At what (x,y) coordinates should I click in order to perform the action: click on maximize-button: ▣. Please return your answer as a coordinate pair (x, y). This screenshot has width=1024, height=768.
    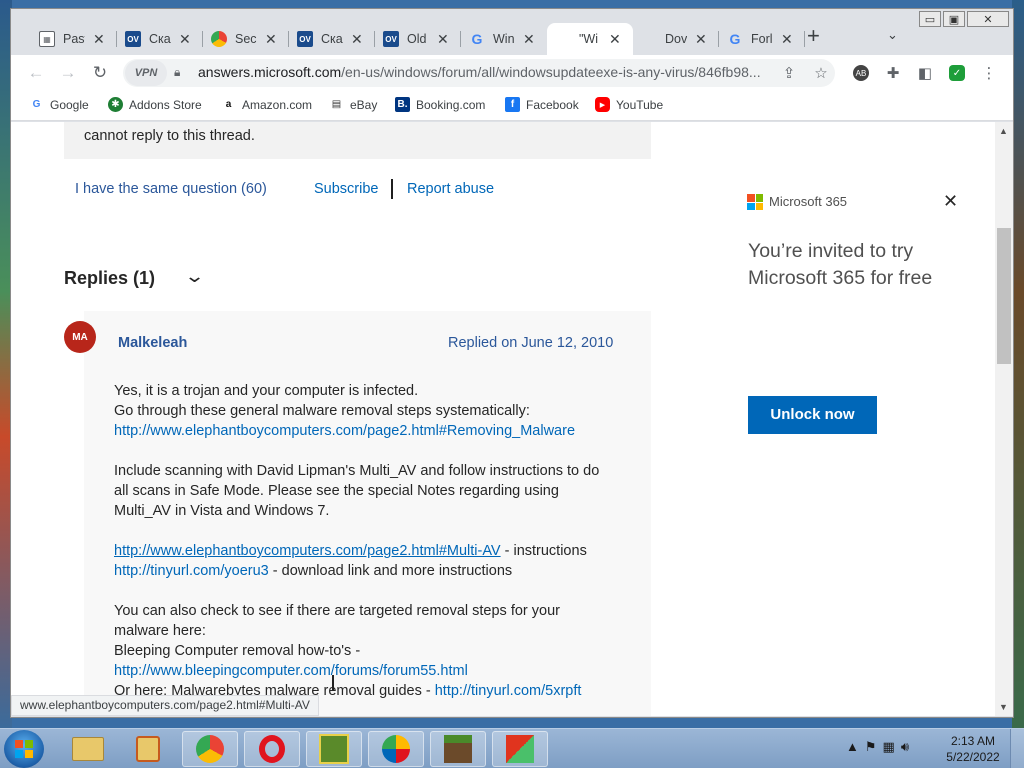
    Looking at the image, I should click on (954, 19).